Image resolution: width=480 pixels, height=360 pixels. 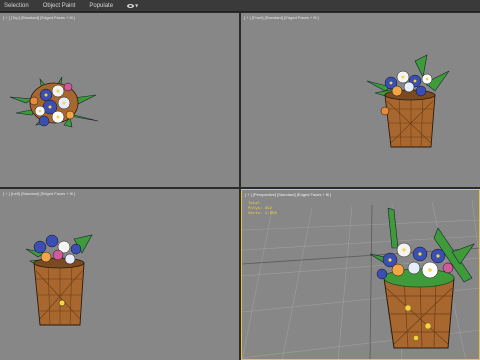 I want to click on chevron-down-icon: ▼, so click(x=137, y=5).